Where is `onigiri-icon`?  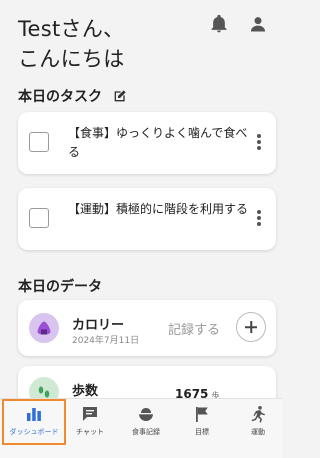 onigiri-icon is located at coordinates (44, 328).